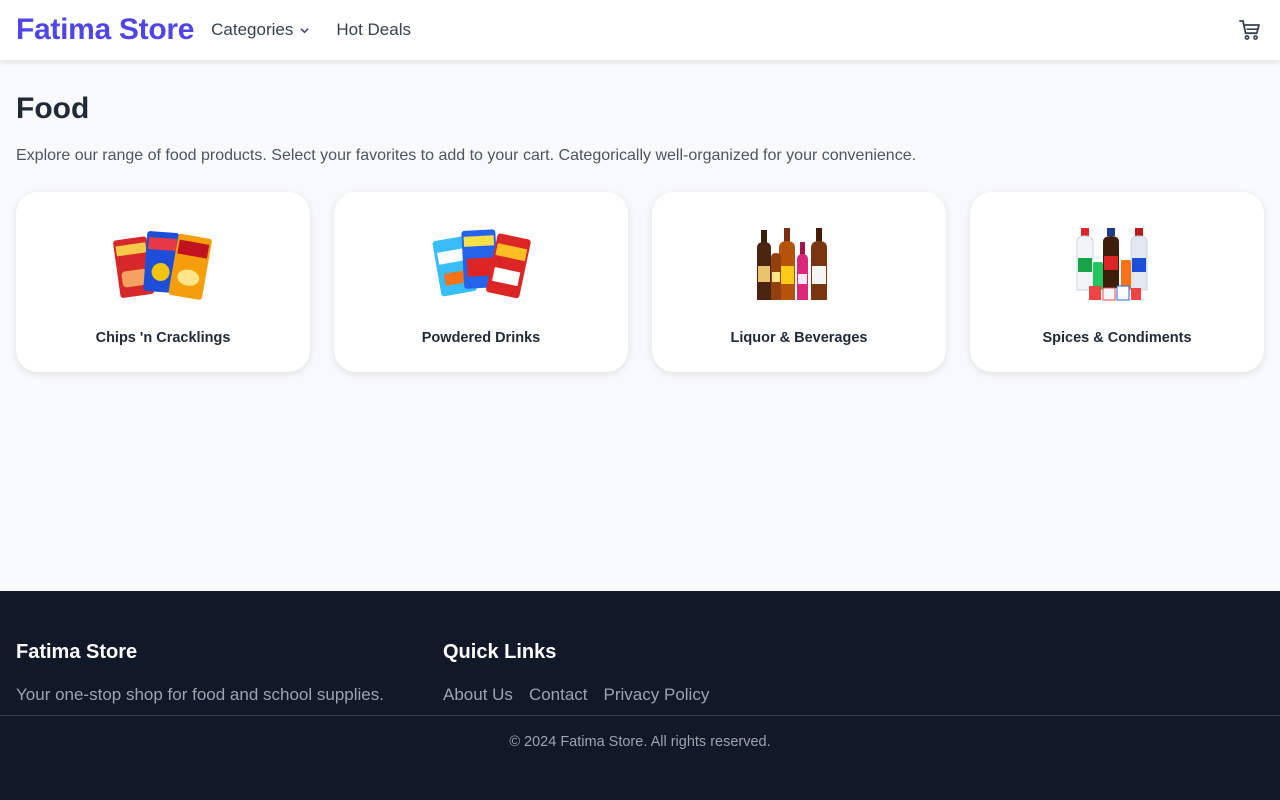 This screenshot has width=1280, height=800. I want to click on hot-deals-label: Hot Deals, so click(373, 29).